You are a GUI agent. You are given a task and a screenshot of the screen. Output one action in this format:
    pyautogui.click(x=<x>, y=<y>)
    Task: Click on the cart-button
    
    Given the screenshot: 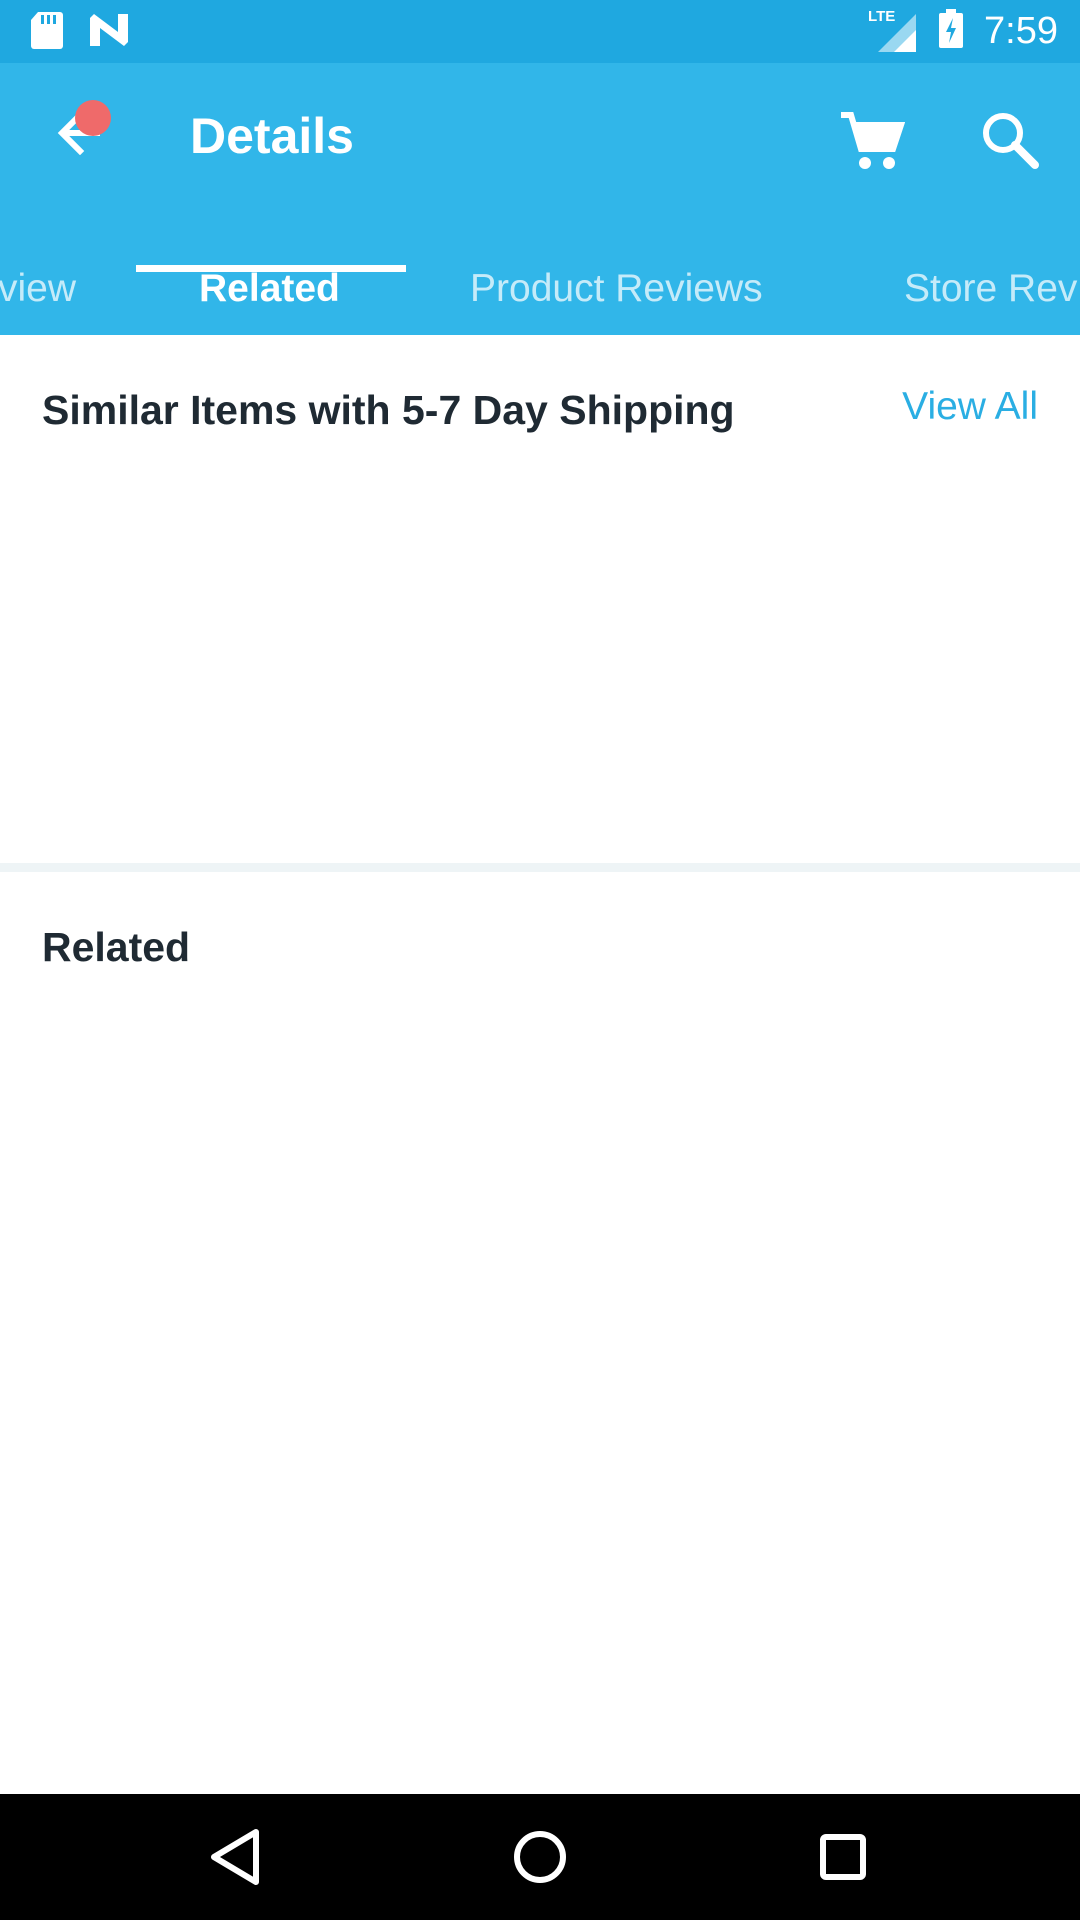 What is the action you would take?
    pyautogui.click(x=870, y=140)
    